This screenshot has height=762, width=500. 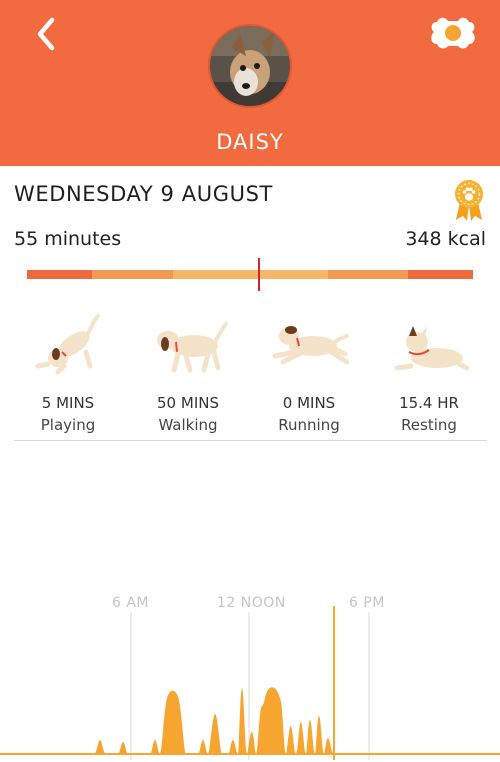 I want to click on calories-burned: 348 kcal, so click(x=445, y=239).